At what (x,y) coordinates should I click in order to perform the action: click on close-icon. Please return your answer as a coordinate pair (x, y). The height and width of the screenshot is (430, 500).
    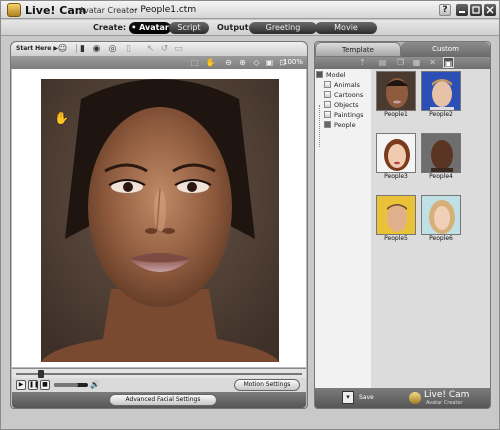
    Looking at the image, I should click on (490, 10).